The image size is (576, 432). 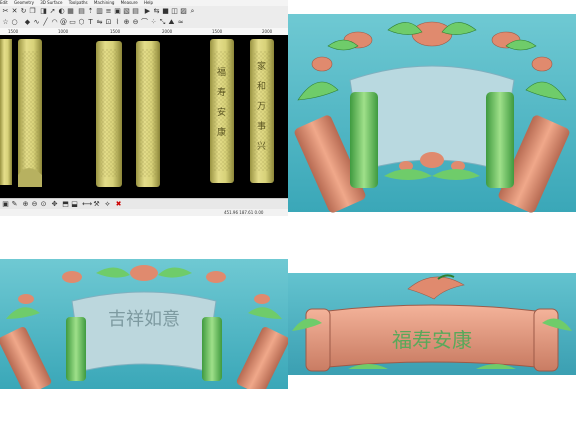 I want to click on select-icon: ▣, so click(x=5, y=204).